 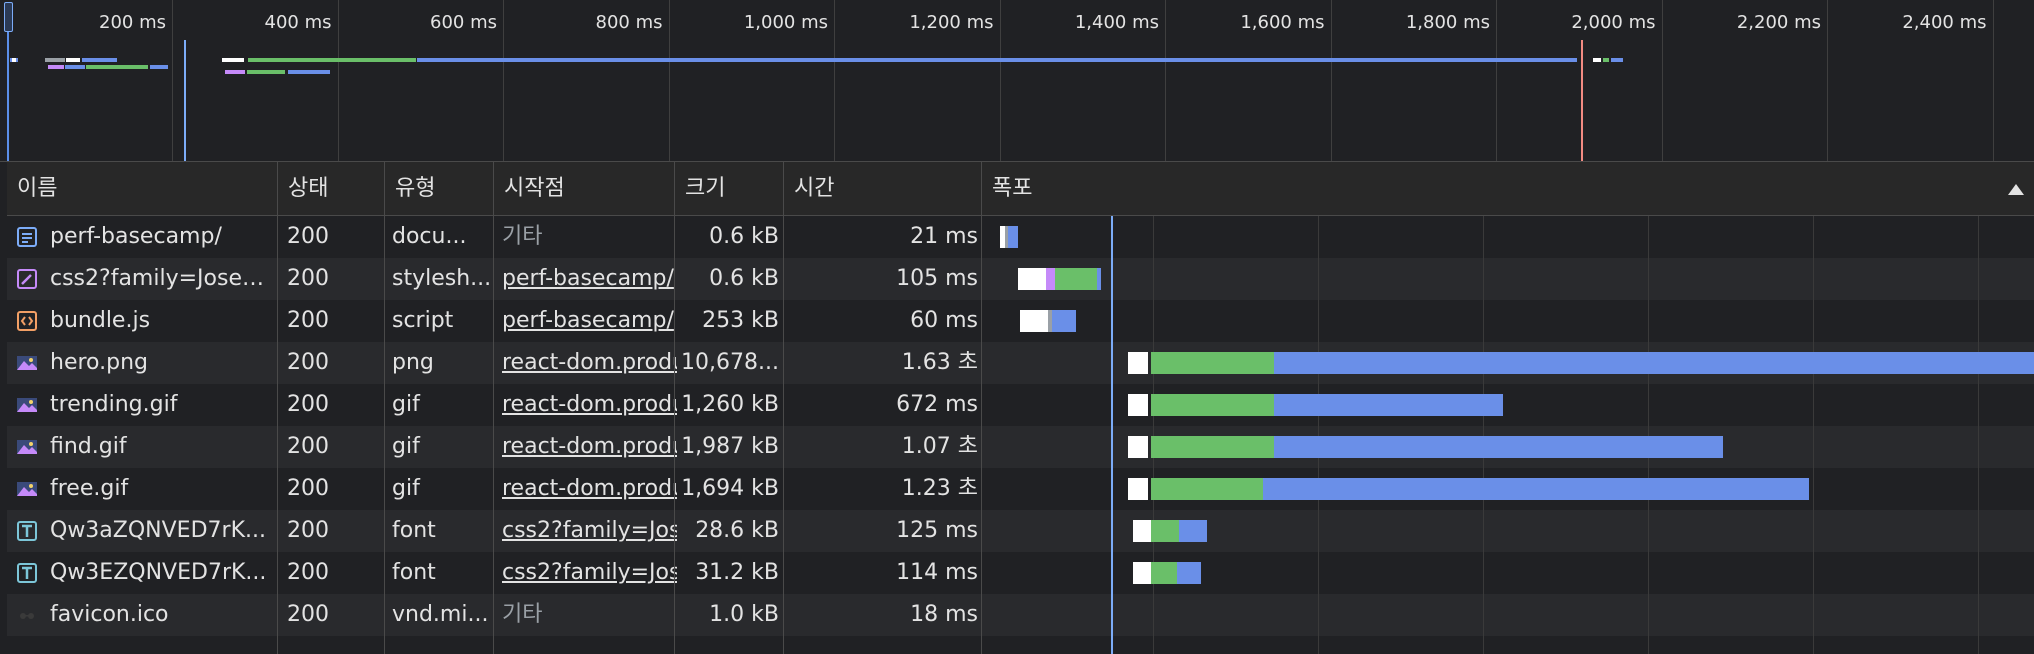 I want to click on request-size: 1,694 kB, so click(x=730, y=488).